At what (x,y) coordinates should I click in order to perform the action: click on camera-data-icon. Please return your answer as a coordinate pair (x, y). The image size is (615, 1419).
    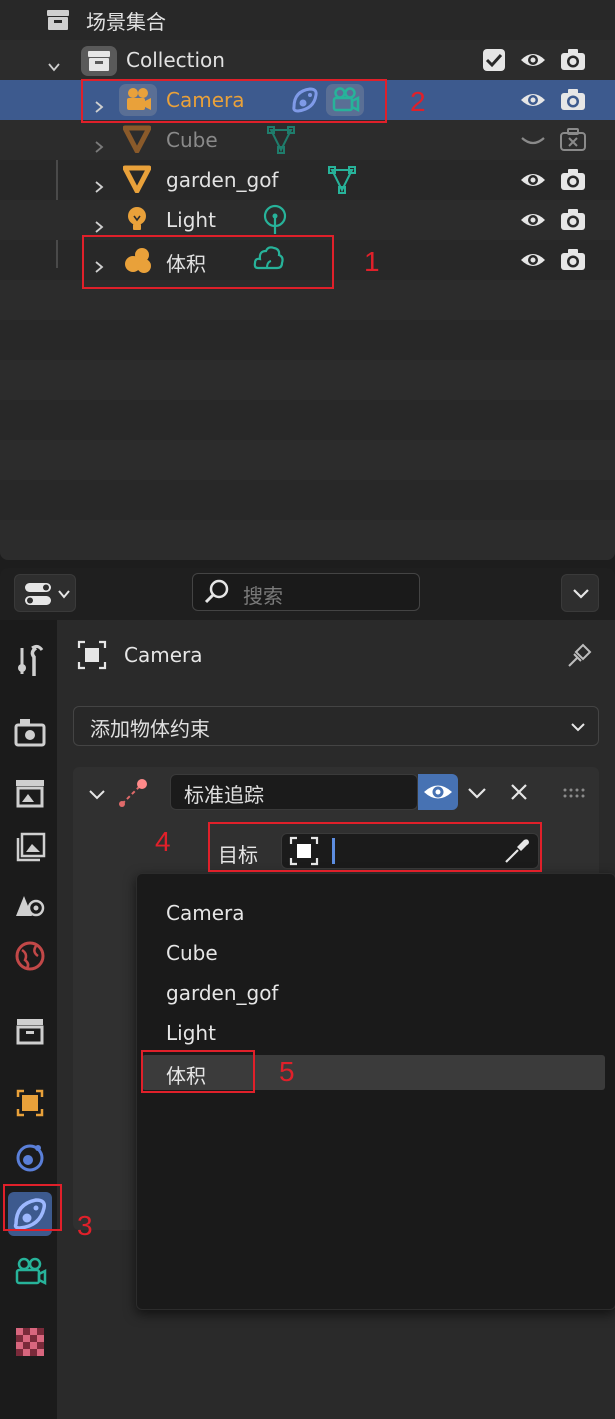
    Looking at the image, I should click on (31, 1271).